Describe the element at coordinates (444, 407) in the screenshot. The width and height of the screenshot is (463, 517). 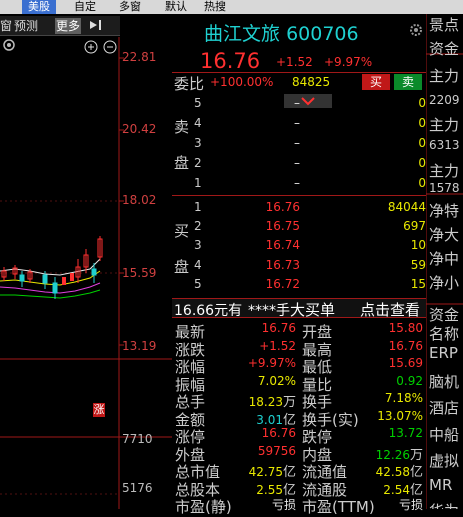
I see `side-panel-item: 酒店` at that location.